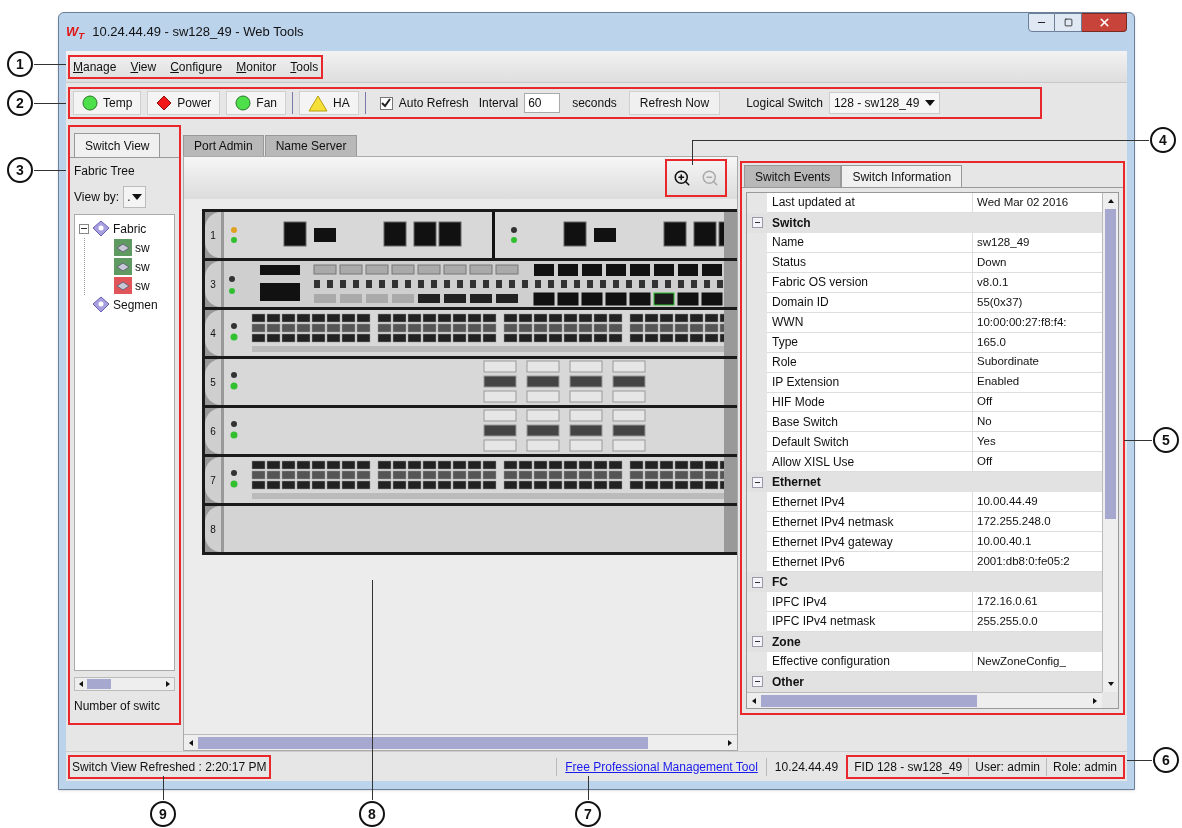  I want to click on property-value: 2001:db8:0:fe05:2, so click(1037, 562).